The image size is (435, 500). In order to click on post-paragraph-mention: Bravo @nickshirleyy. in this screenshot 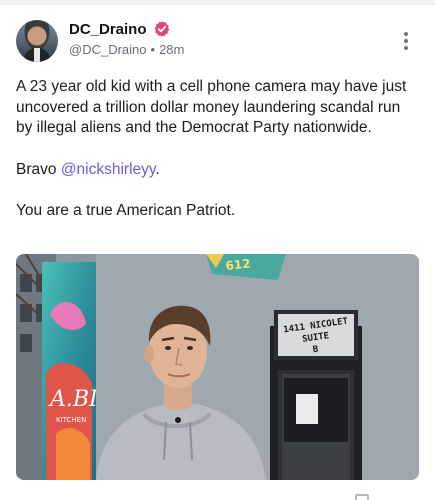, I will do `click(216, 170)`.